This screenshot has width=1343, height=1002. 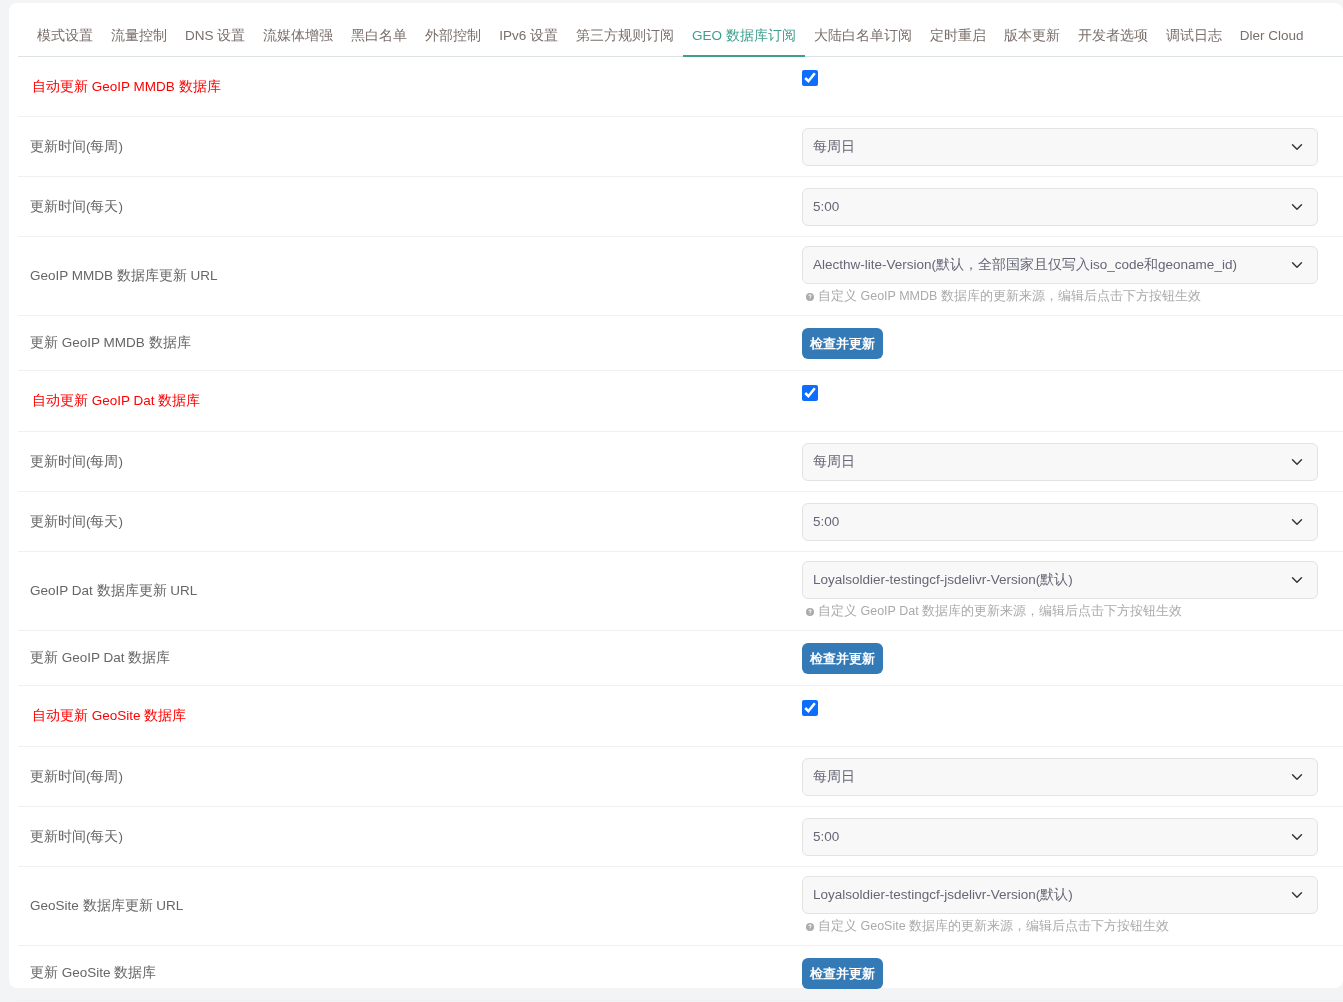 I want to click on tab: IPv6 设置, so click(x=529, y=37).